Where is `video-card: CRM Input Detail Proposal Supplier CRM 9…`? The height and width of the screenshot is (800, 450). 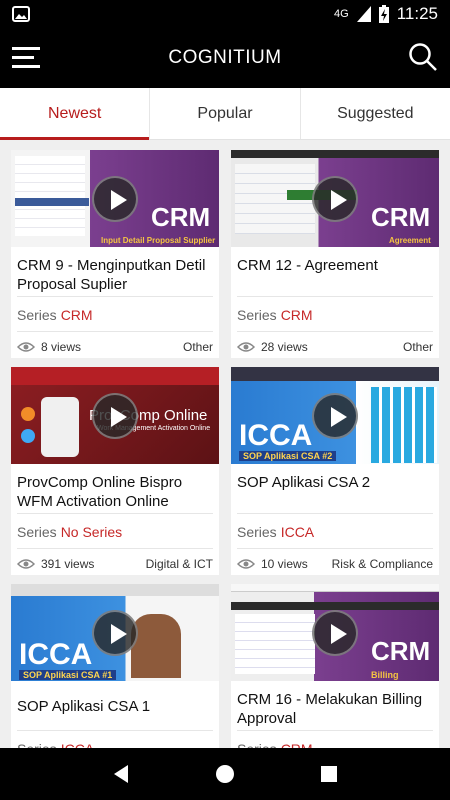
video-card: CRM Input Detail Proposal Supplier CRM 9… is located at coordinates (115, 254).